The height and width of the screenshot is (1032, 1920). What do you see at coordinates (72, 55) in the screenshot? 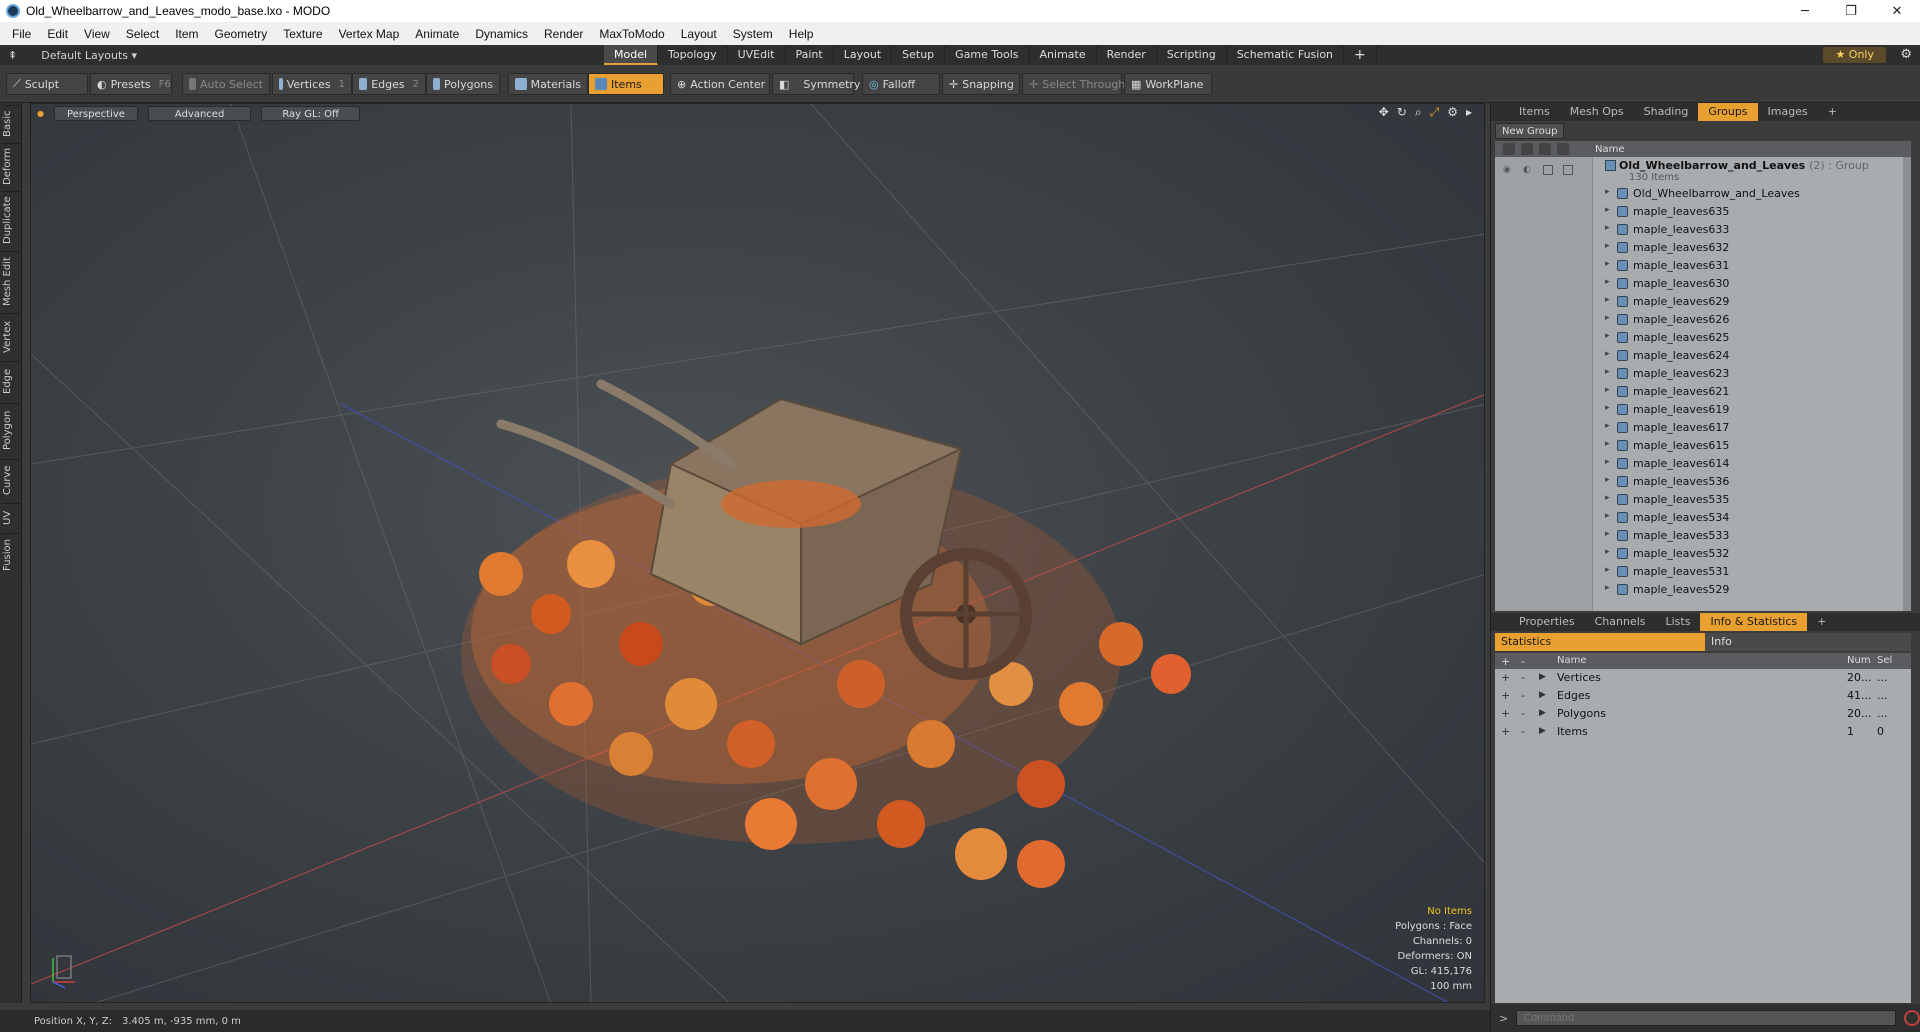
I see `layout-selector: ⇞ Default Layouts ▾` at bounding box center [72, 55].